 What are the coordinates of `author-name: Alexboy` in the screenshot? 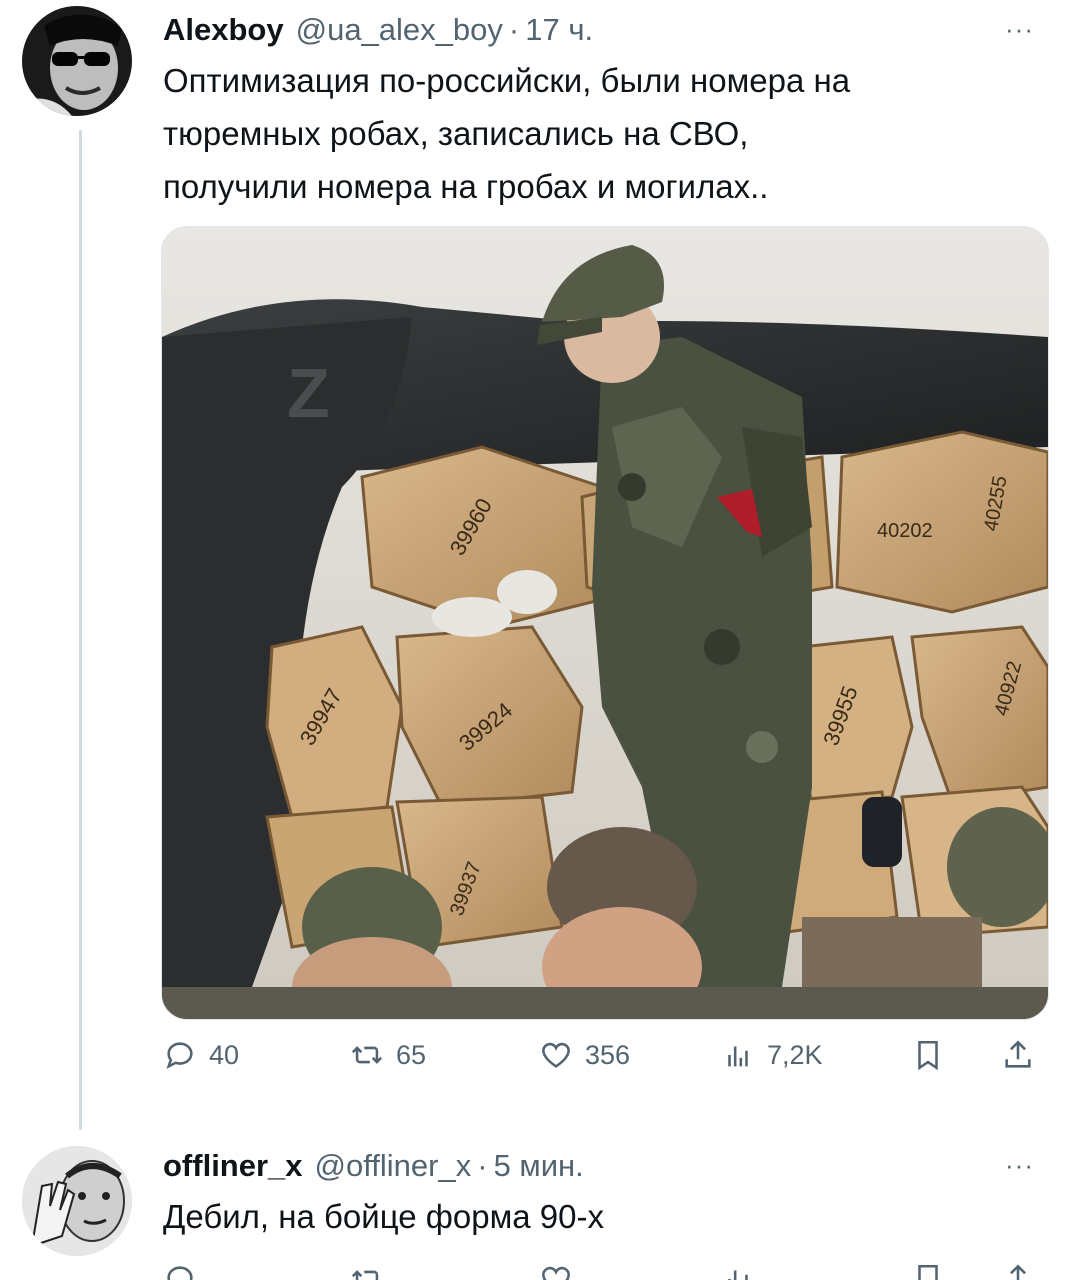 It's located at (223, 30).